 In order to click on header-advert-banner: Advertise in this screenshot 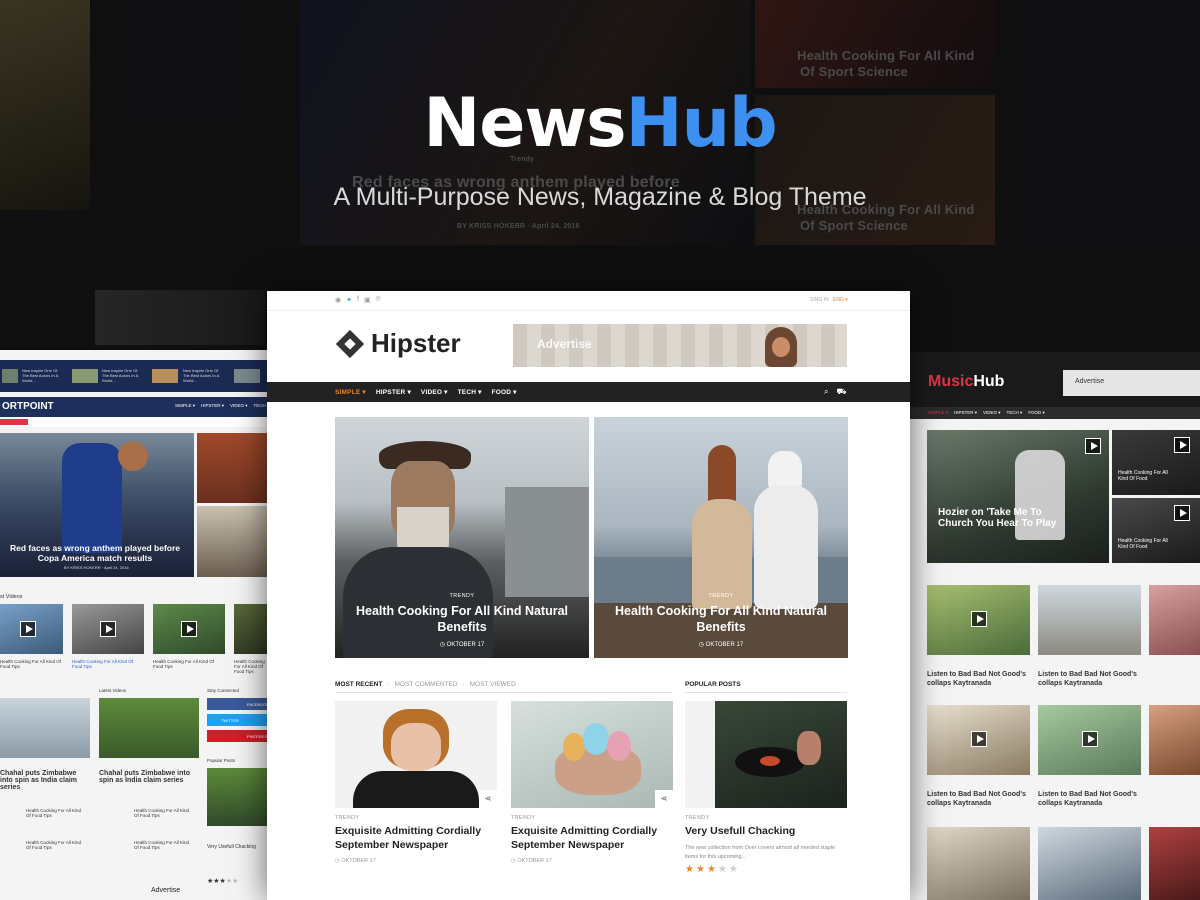, I will do `click(680, 345)`.